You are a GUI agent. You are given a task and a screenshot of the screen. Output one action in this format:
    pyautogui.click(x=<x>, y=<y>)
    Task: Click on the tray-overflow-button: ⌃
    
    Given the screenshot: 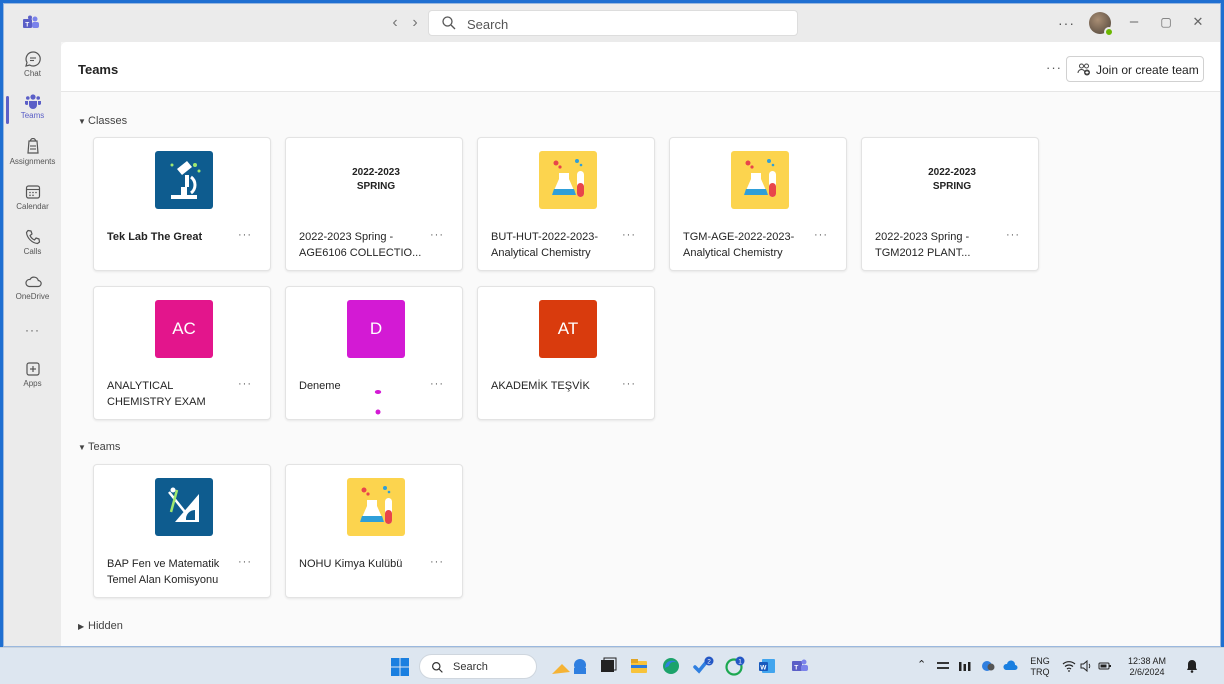 What is the action you would take?
    pyautogui.click(x=921, y=665)
    